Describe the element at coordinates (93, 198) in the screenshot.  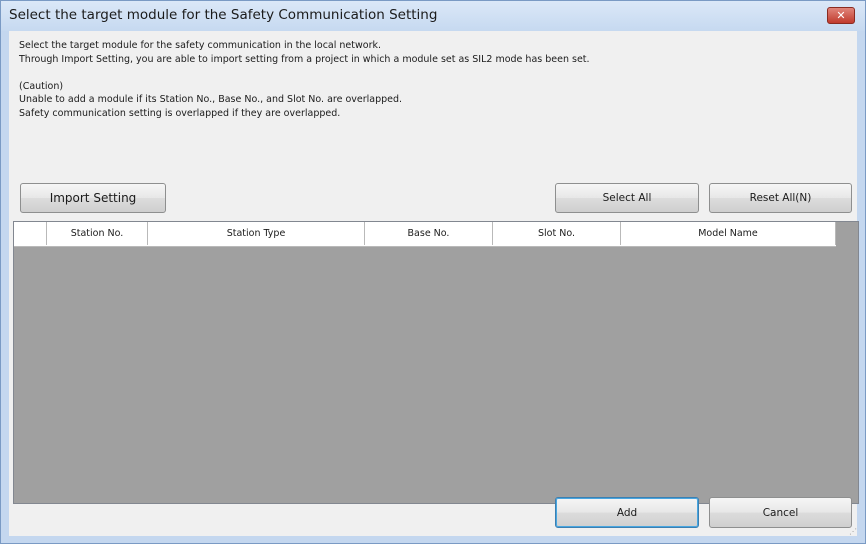
I see `import-setting-button: Import Setting` at that location.